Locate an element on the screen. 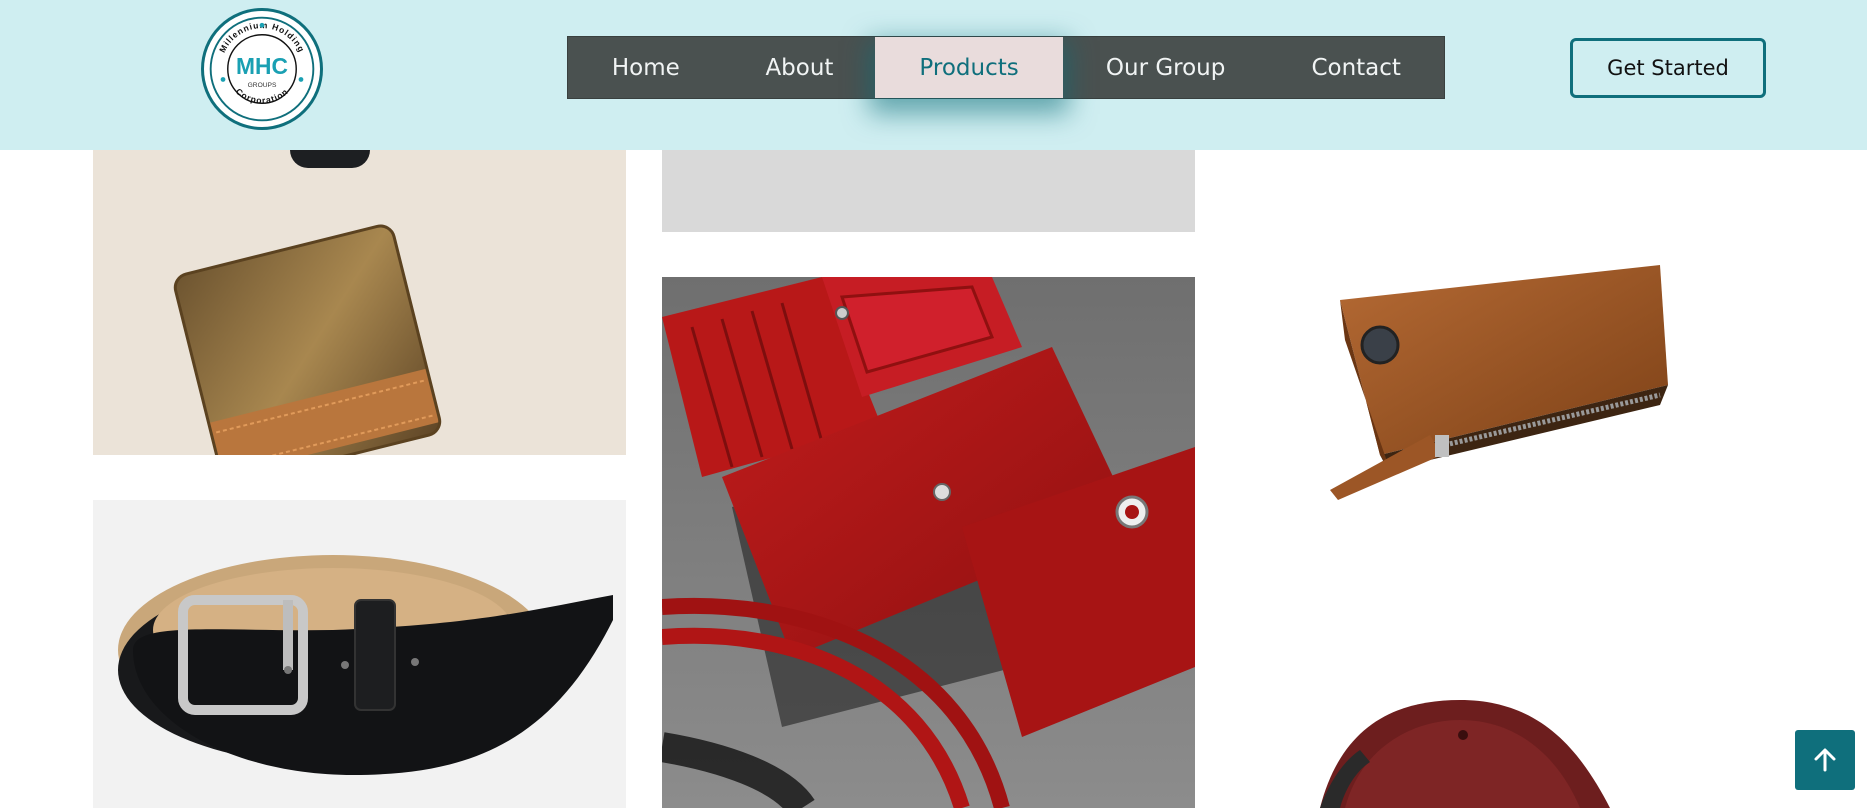  logo-sub: GROUPS is located at coordinates (262, 85).